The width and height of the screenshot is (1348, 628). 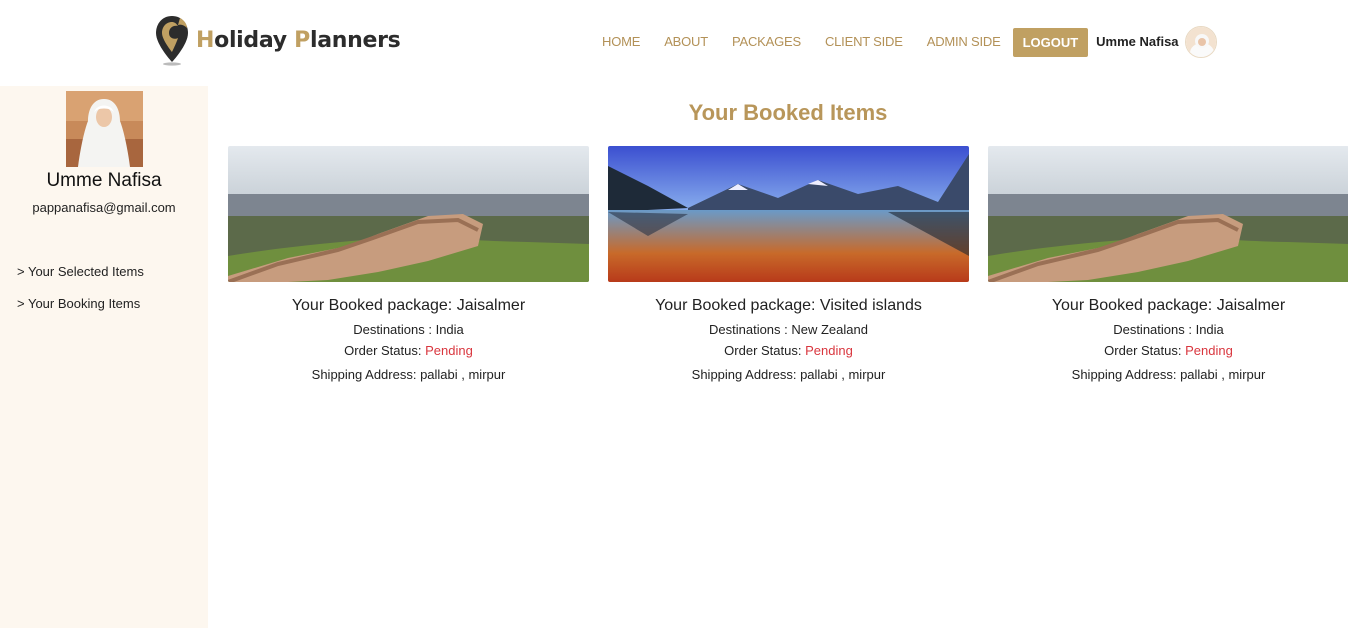 I want to click on card-title: Your Booked package: Visited islands, so click(x=788, y=305).